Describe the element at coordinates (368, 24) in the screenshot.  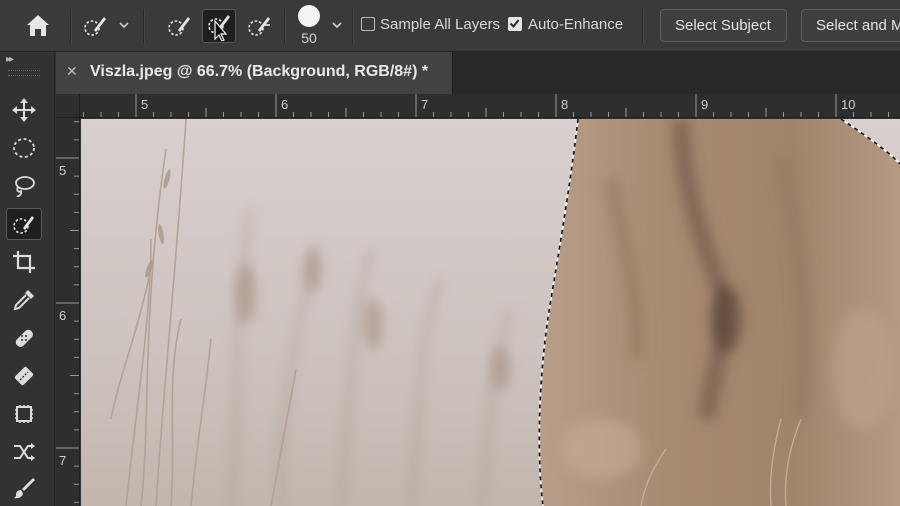
I see `sample-all-layers-checkbox` at that location.